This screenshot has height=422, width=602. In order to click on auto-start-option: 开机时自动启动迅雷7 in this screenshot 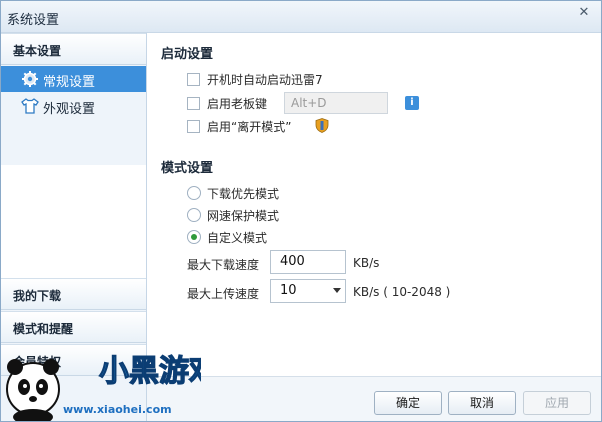, I will do `click(255, 79)`.